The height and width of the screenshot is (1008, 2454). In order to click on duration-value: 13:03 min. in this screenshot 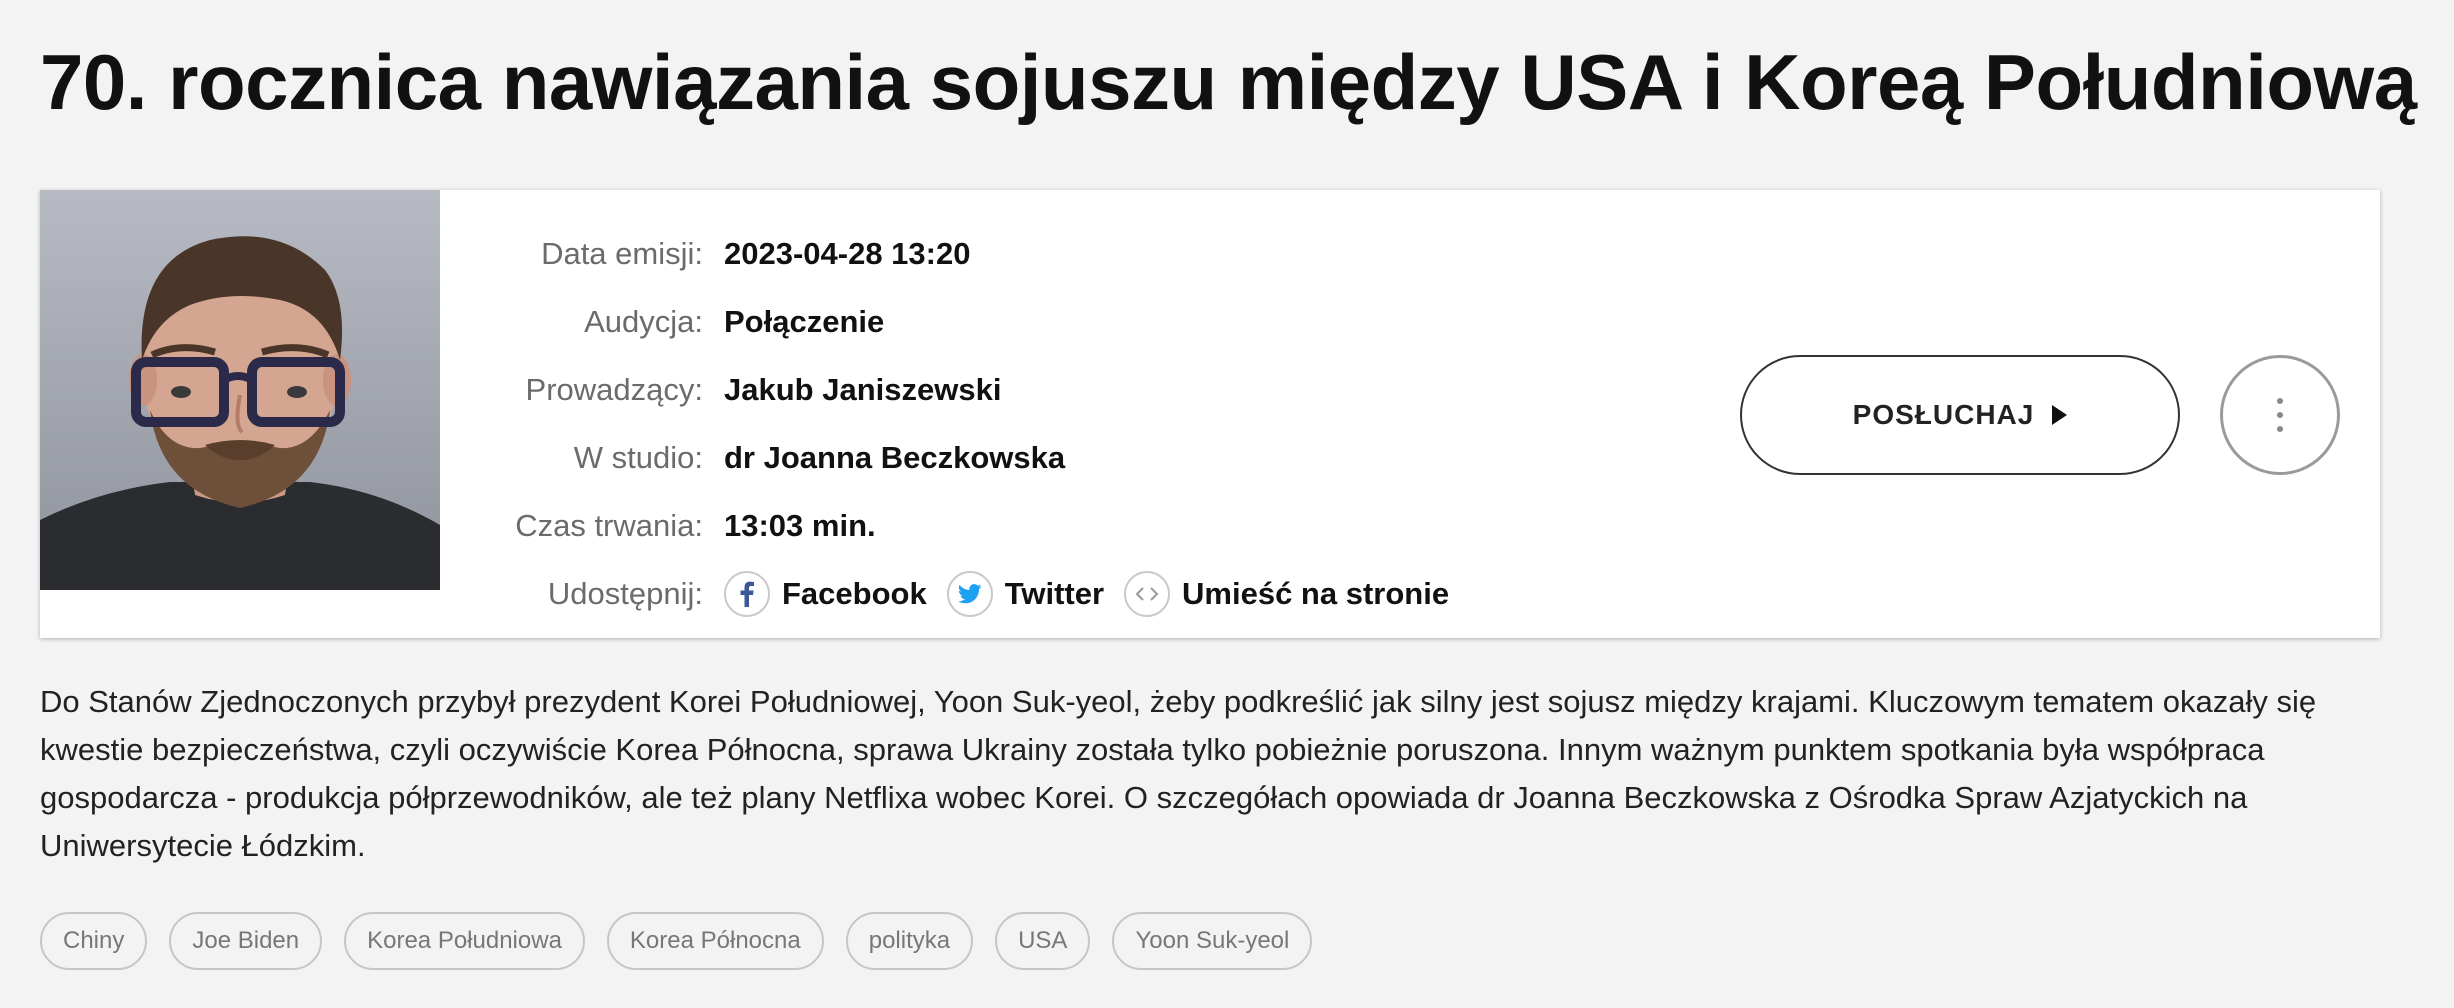, I will do `click(800, 525)`.